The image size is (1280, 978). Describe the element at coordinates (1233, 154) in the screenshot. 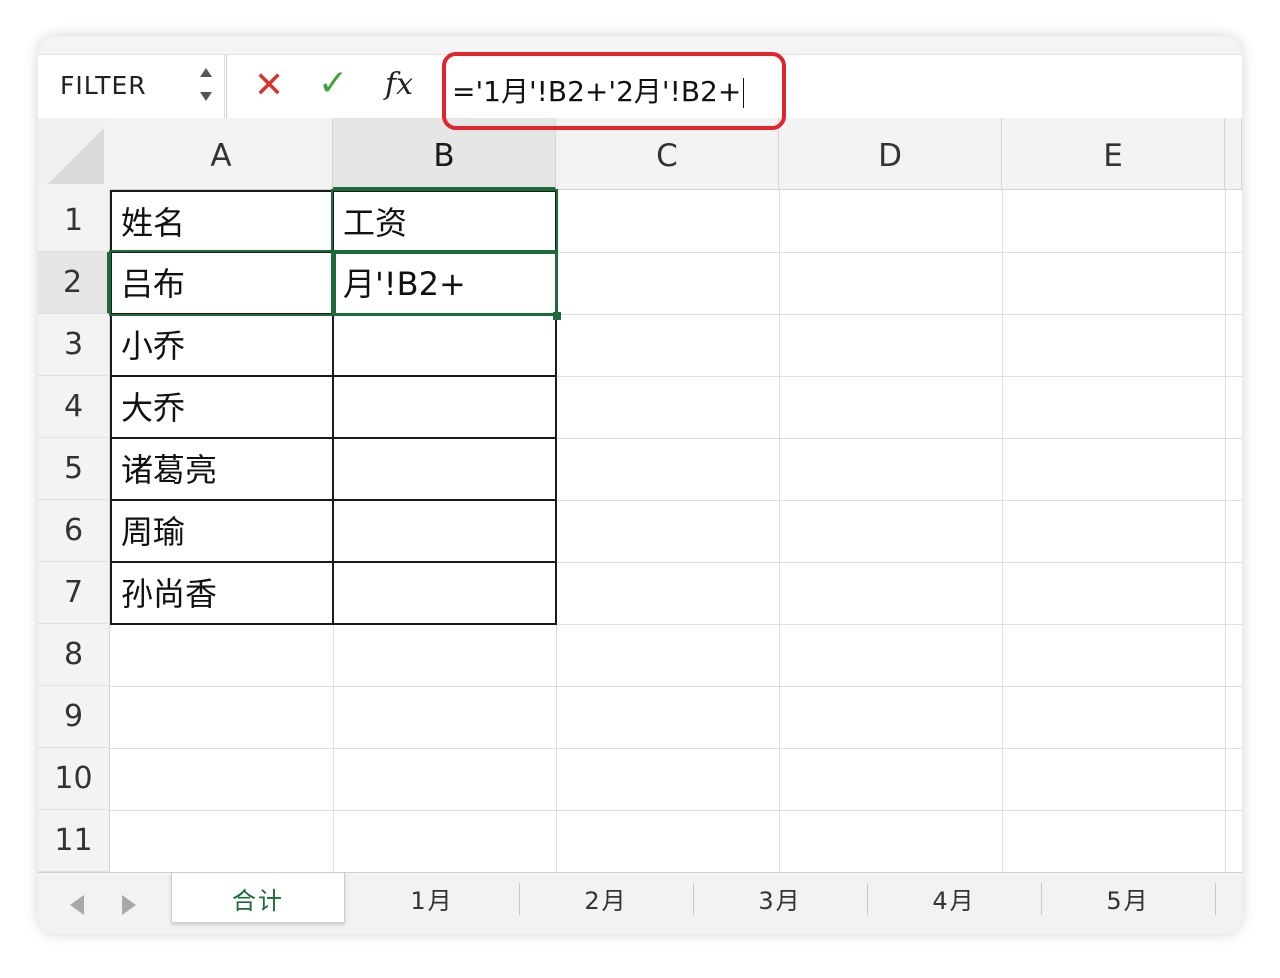

I see `column-header-f` at that location.